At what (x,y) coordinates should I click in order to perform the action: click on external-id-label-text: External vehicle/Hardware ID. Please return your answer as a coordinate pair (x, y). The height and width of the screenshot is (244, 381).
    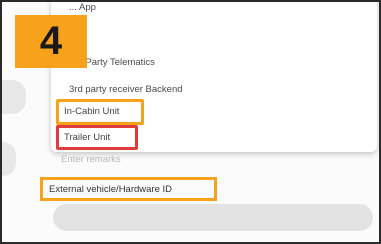
    Looking at the image, I should click on (111, 189).